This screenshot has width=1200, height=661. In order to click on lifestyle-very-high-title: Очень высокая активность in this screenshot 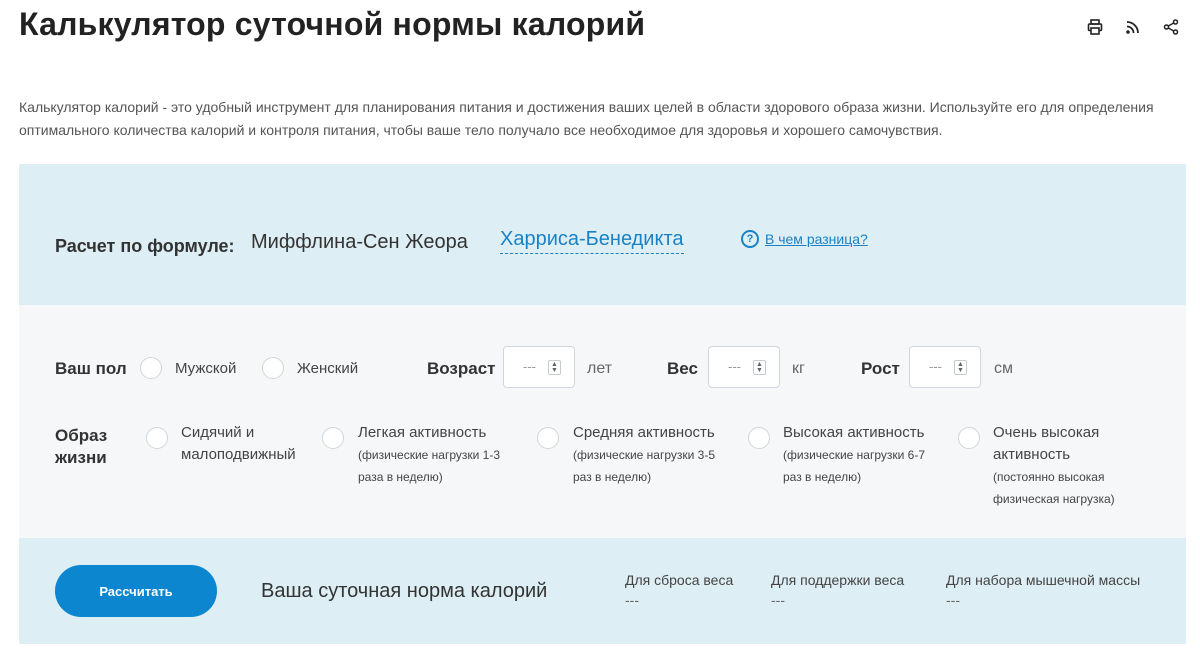, I will do `click(1046, 443)`.